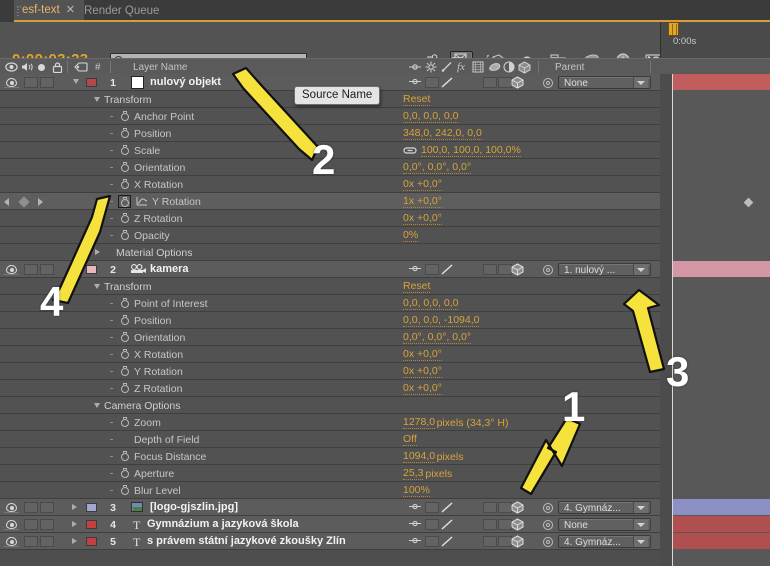 This screenshot has height=566, width=770. Describe the element at coordinates (715, 40) in the screenshot. I see `timeline-ruler: 0:00s` at that location.